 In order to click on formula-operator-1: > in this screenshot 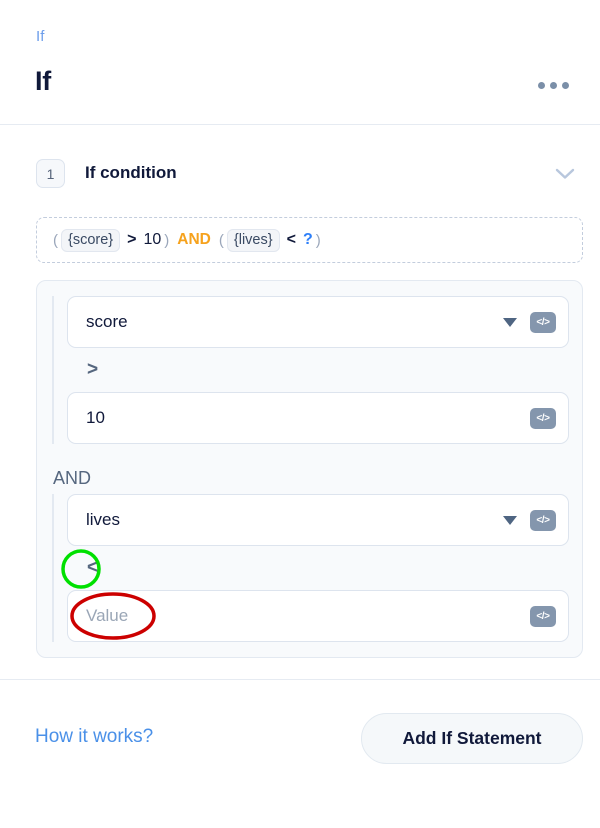, I will do `click(132, 239)`.